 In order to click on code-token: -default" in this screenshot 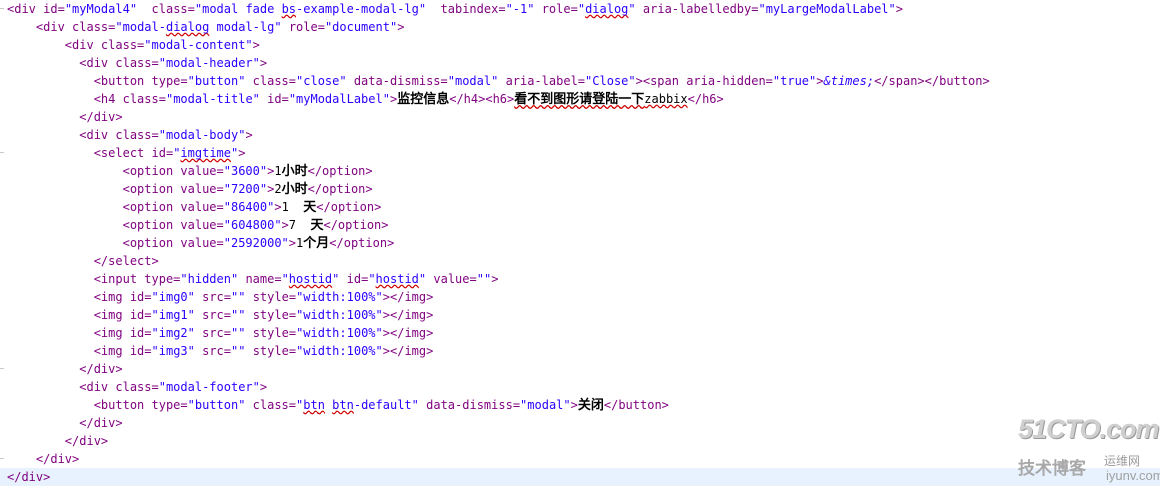, I will do `click(386, 405)`.